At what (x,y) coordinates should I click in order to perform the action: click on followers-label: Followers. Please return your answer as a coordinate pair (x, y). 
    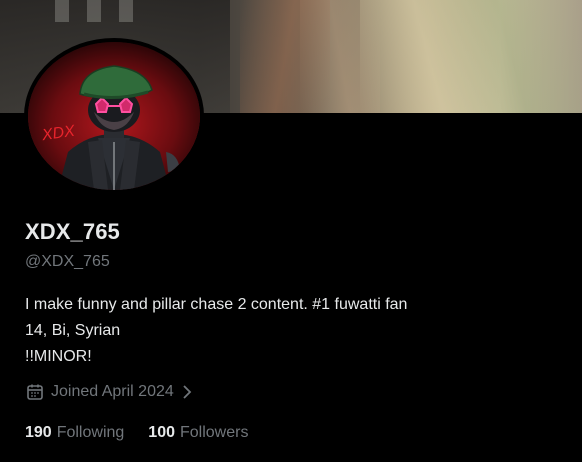
    Looking at the image, I should click on (214, 432).